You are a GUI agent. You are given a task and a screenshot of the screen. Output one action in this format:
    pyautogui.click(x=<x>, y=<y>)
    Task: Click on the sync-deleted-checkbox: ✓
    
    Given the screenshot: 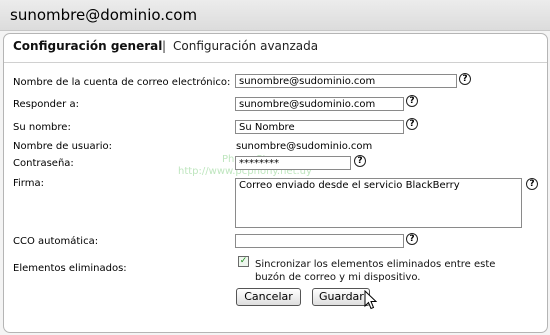 What is the action you would take?
    pyautogui.click(x=243, y=261)
    